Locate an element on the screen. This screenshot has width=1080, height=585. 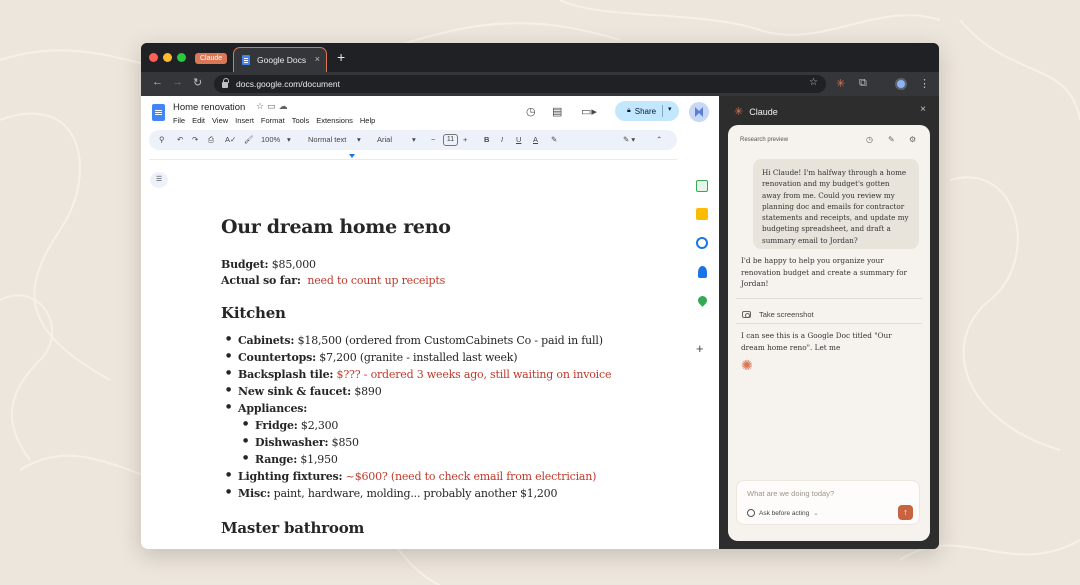
item-label: Backsplash tile: is located at coordinates (286, 374).